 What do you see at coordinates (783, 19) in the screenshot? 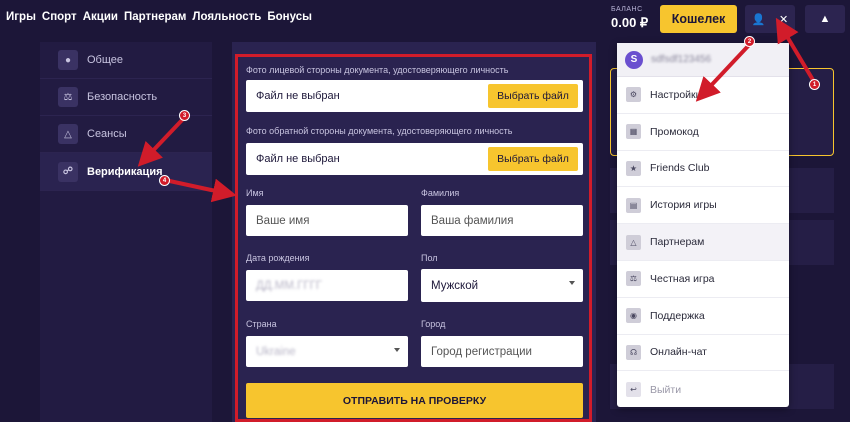
I see `close-icon: ✕` at bounding box center [783, 19].